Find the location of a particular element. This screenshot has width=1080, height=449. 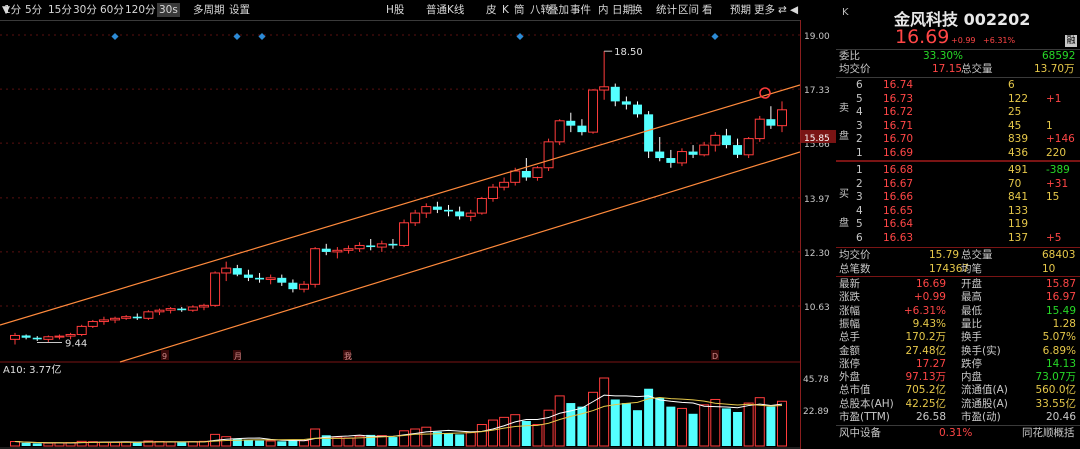

bid-row: 4 16.65 133 is located at coordinates (958, 211).